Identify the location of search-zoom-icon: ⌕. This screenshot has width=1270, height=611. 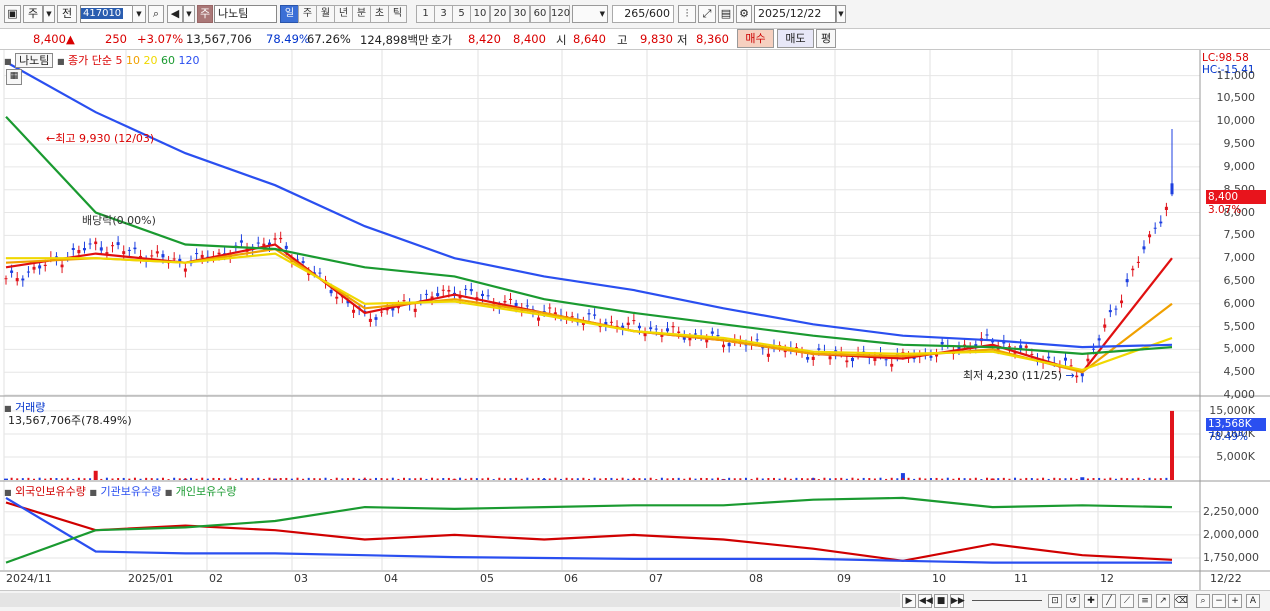
(1203, 601).